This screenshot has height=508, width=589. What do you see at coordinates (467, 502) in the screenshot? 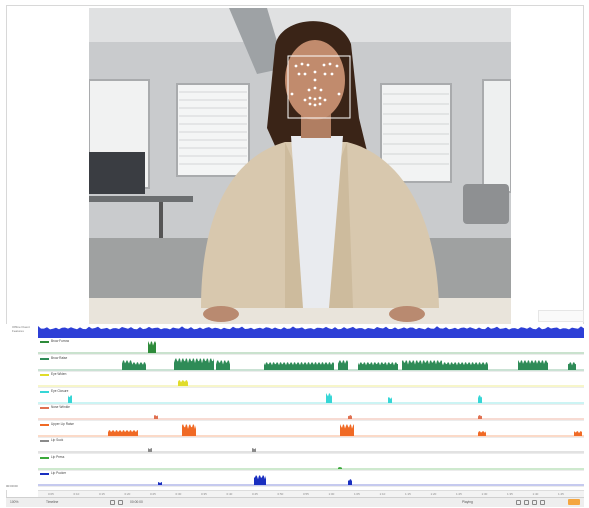
I see `state-label: Playing` at bounding box center [467, 502].